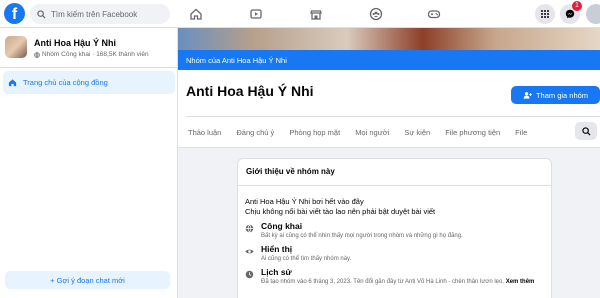 The image size is (600, 298). I want to click on add-people-icon, so click(527, 95).